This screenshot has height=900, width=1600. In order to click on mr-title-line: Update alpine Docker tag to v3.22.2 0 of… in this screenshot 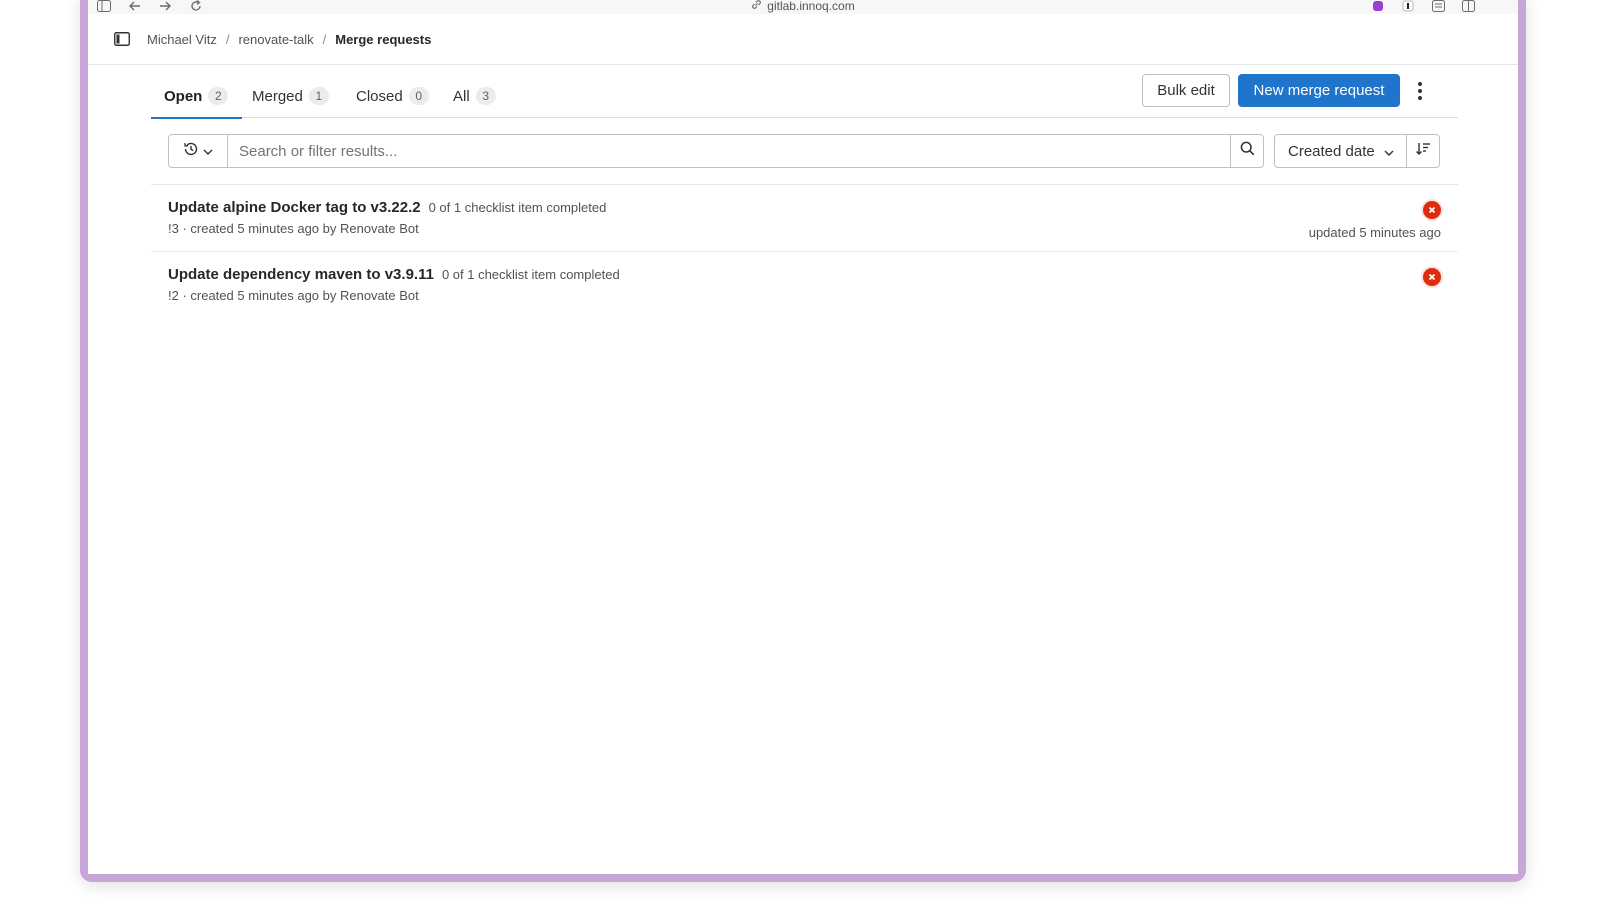, I will do `click(387, 207)`.